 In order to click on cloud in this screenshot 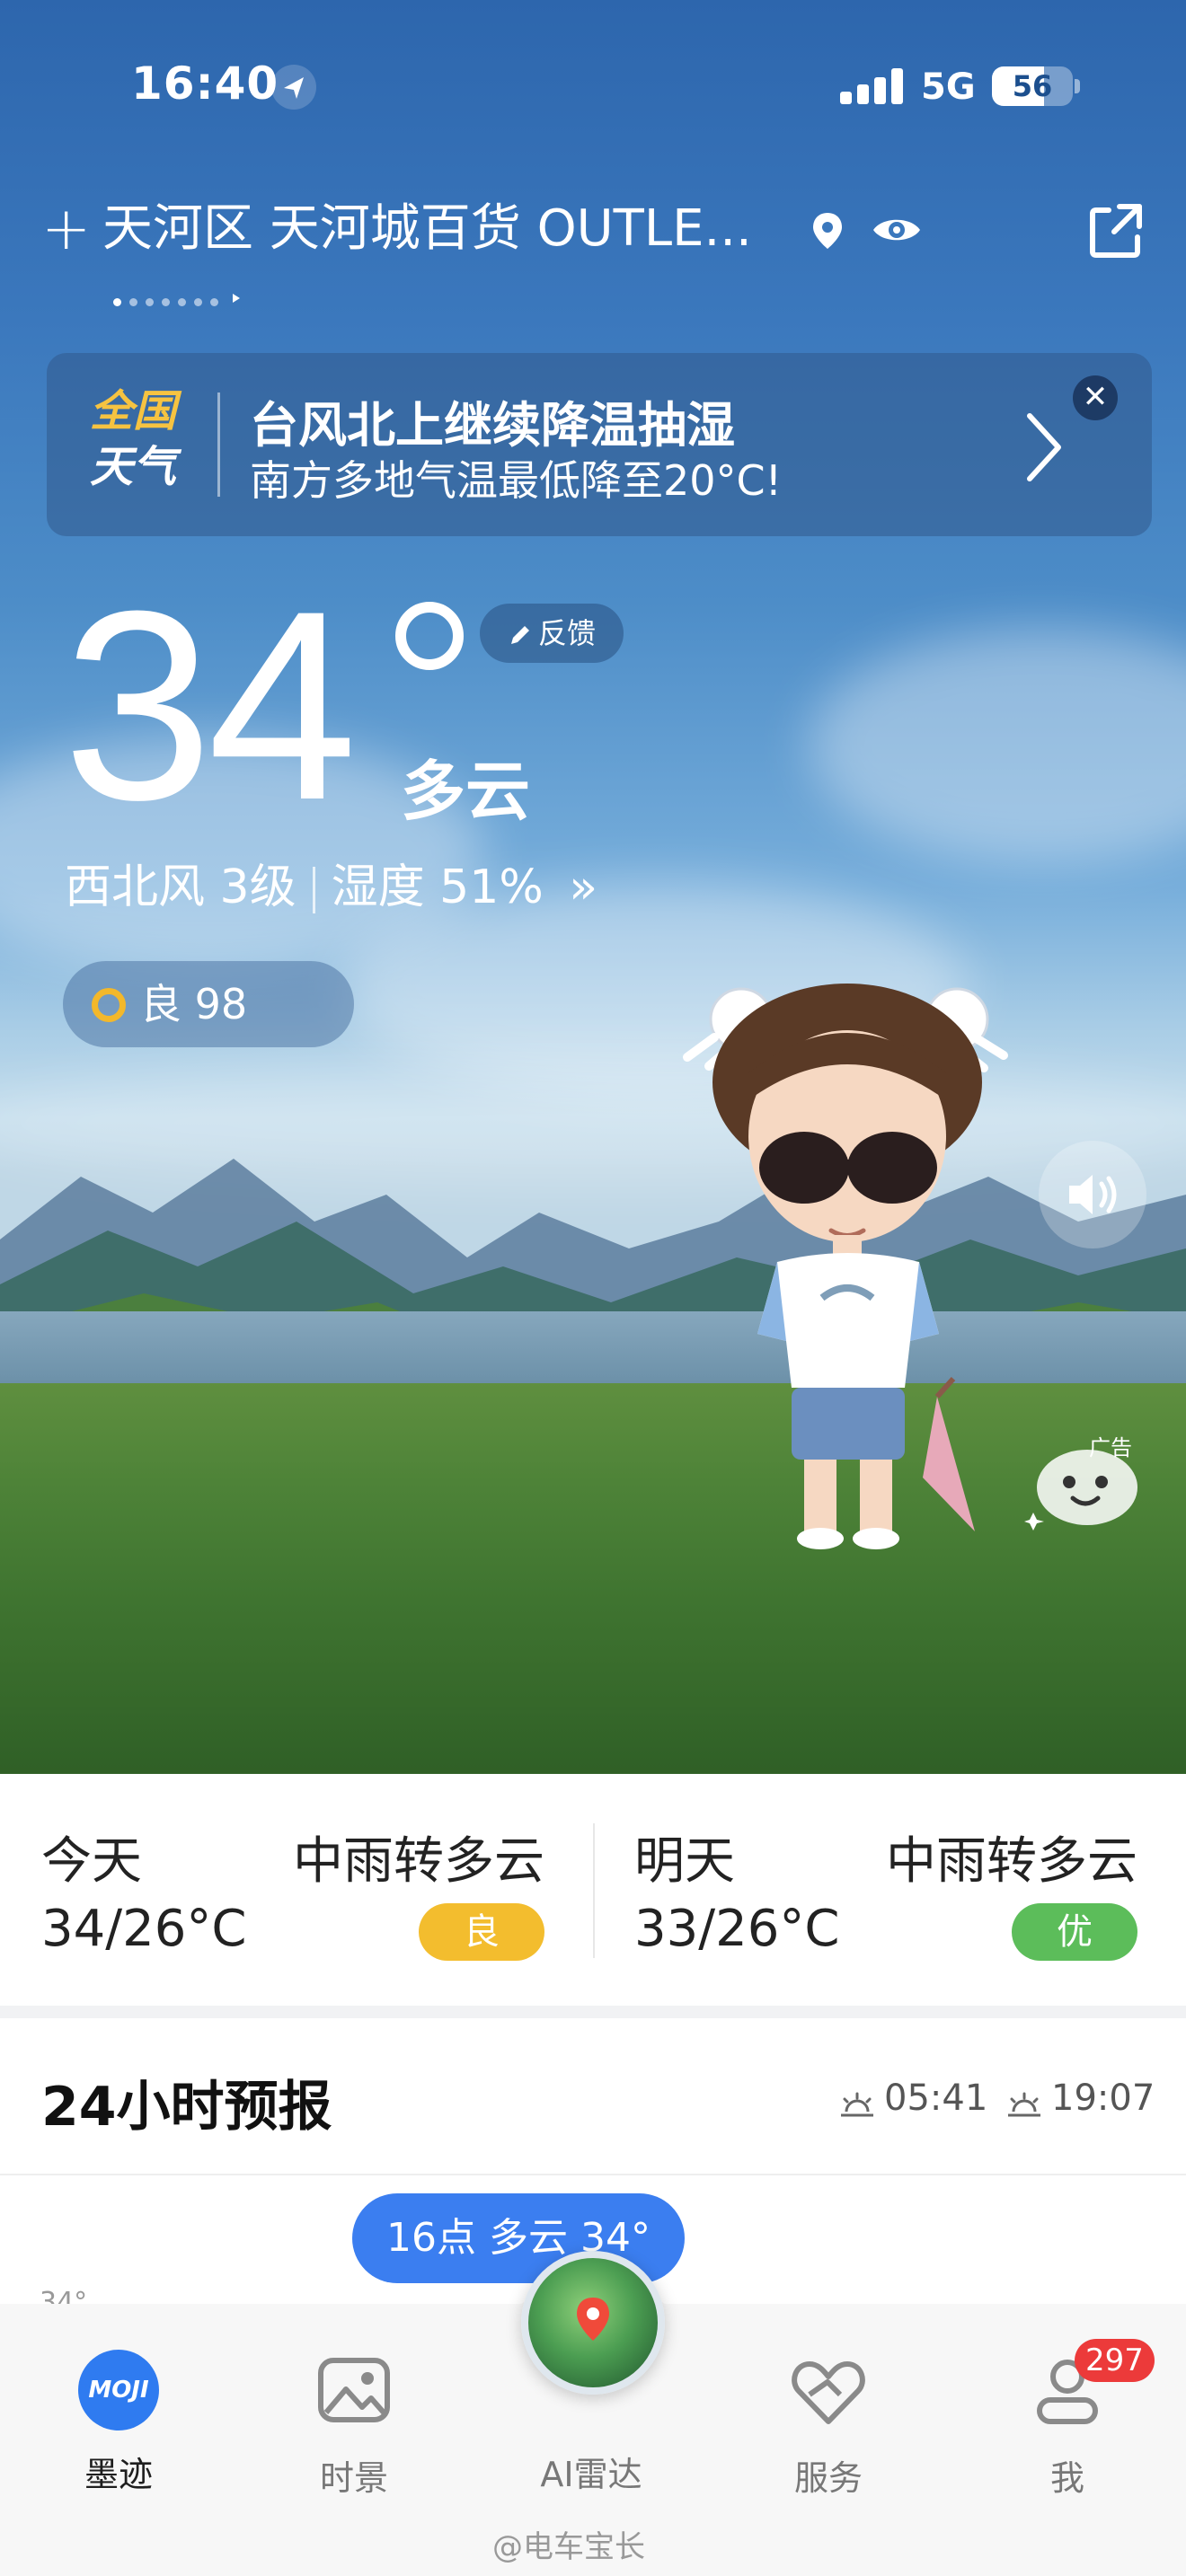, I will do `click(997, 745)`.